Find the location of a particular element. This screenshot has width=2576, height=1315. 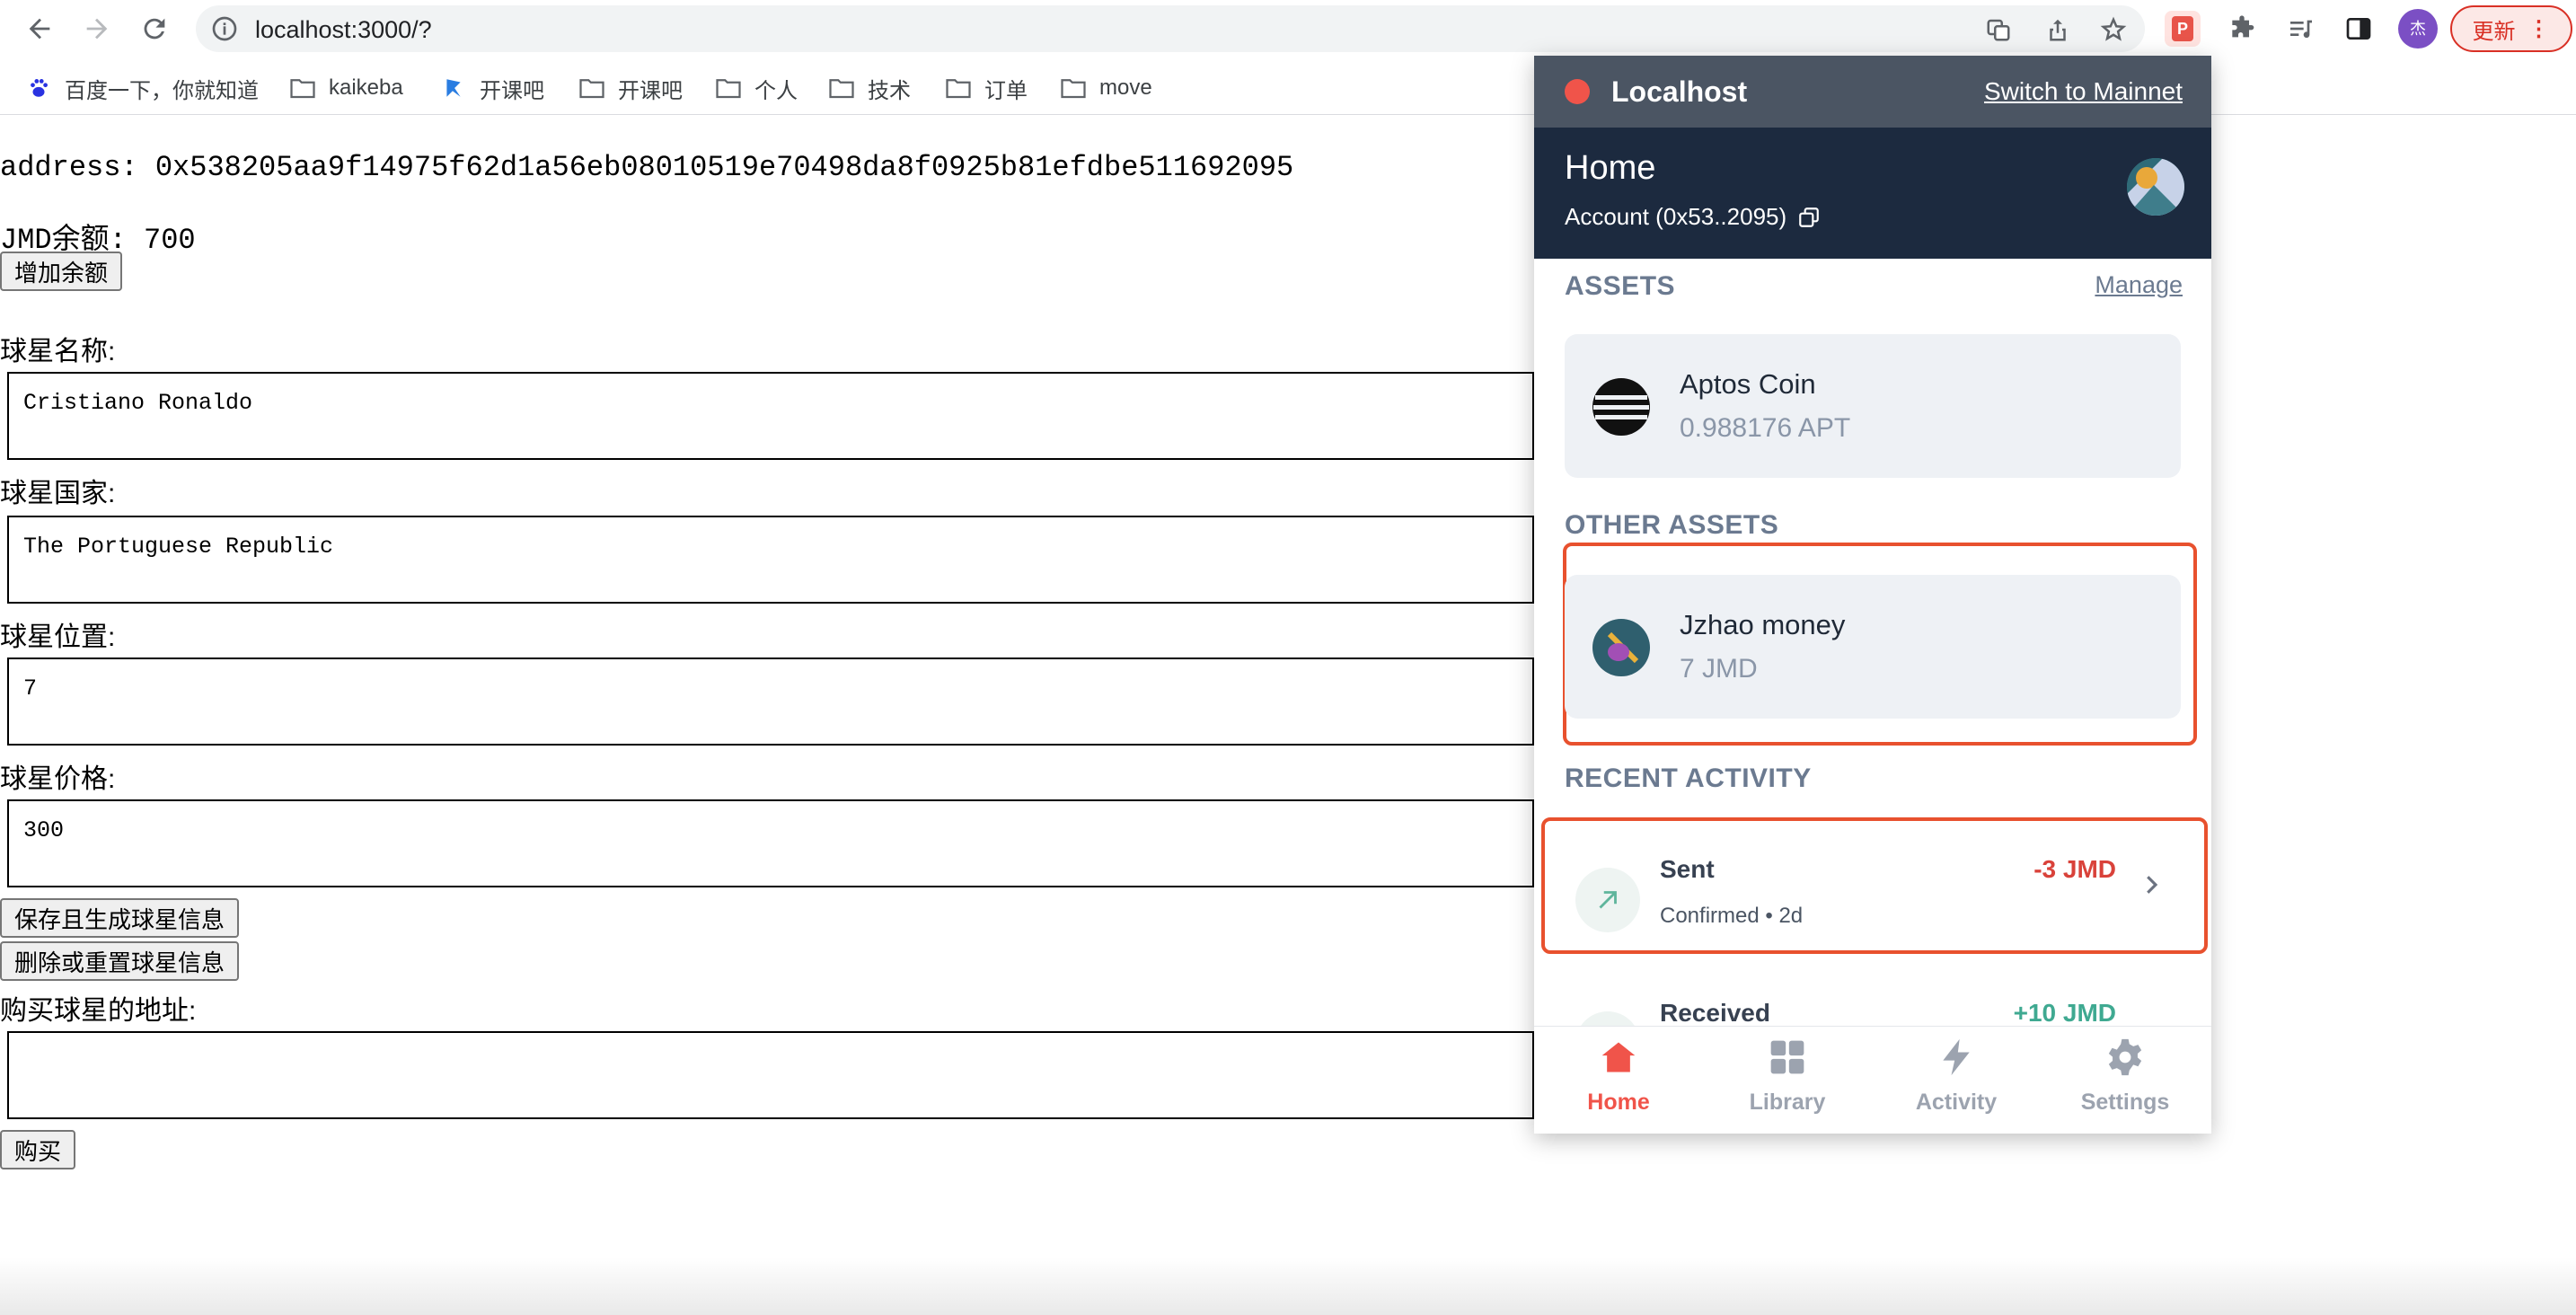

bookmark-kaikeba-site: 开课吧 is located at coordinates (492, 88).